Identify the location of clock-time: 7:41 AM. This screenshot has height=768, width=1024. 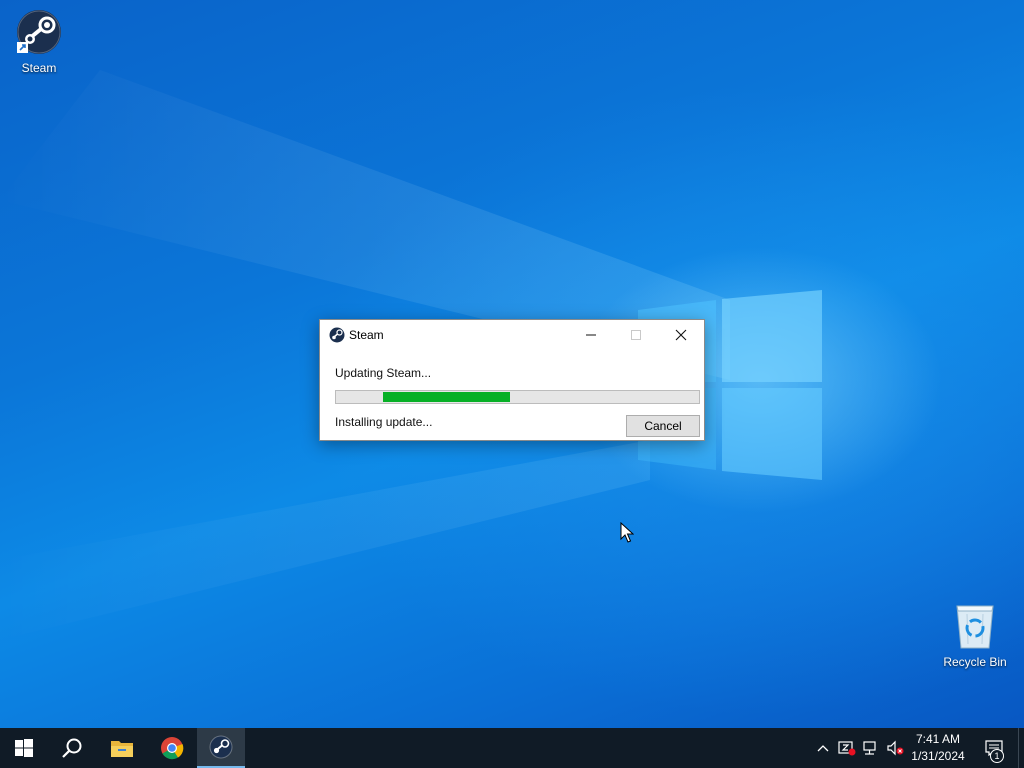
(938, 739).